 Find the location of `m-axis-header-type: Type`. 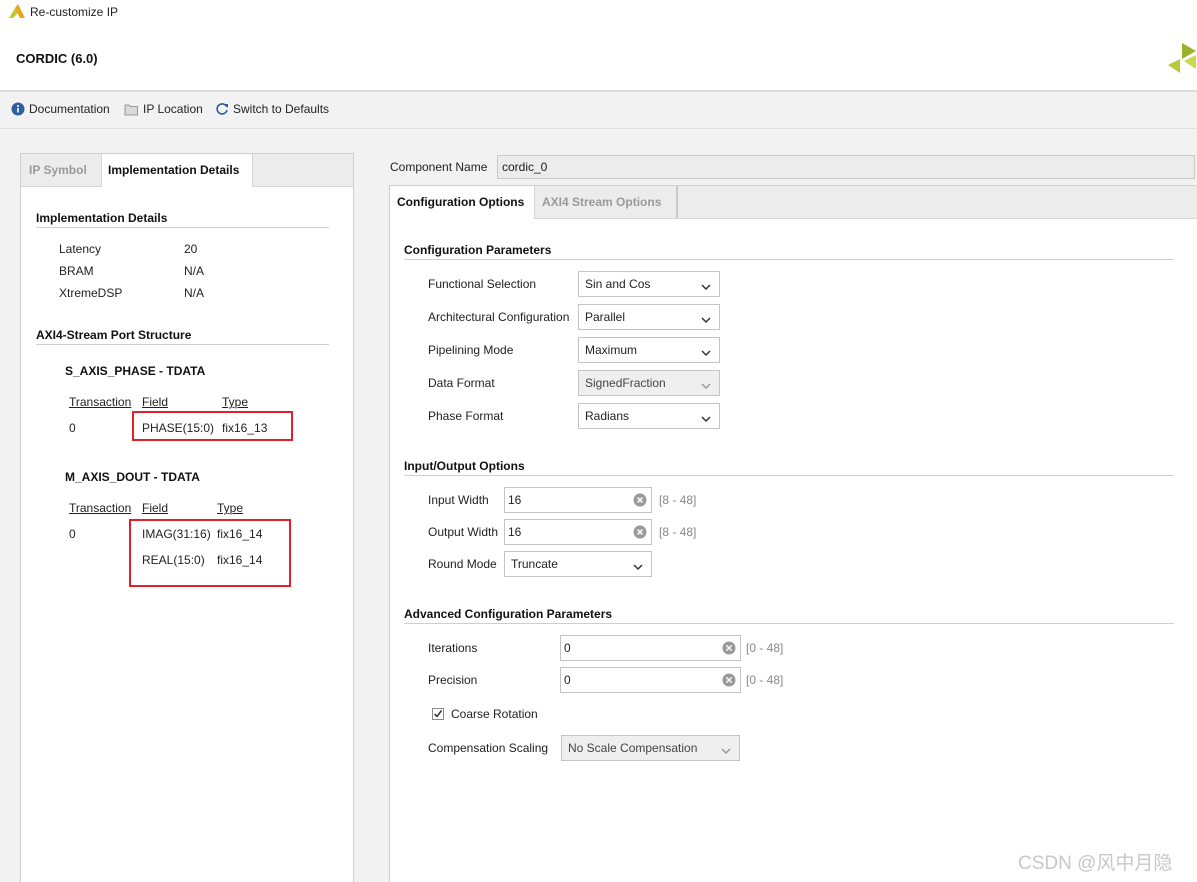

m-axis-header-type: Type is located at coordinates (230, 508).